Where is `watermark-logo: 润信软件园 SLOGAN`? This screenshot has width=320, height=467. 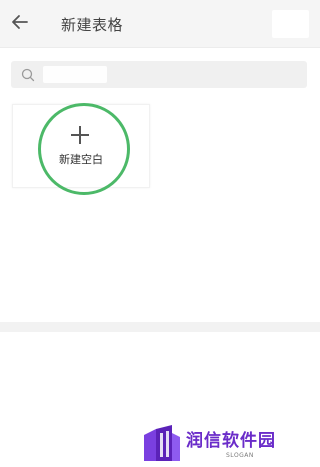 watermark-logo: 润信软件园 SLOGAN is located at coordinates (228, 444).